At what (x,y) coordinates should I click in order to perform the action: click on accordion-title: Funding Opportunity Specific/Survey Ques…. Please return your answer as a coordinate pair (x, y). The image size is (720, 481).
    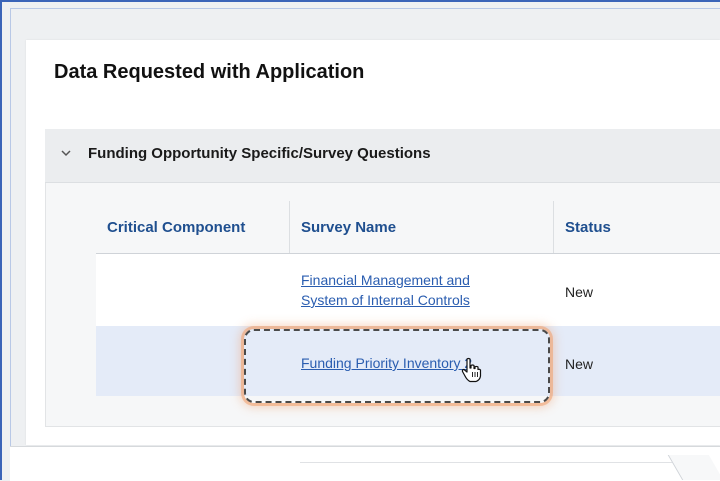
    Looking at the image, I should click on (259, 153).